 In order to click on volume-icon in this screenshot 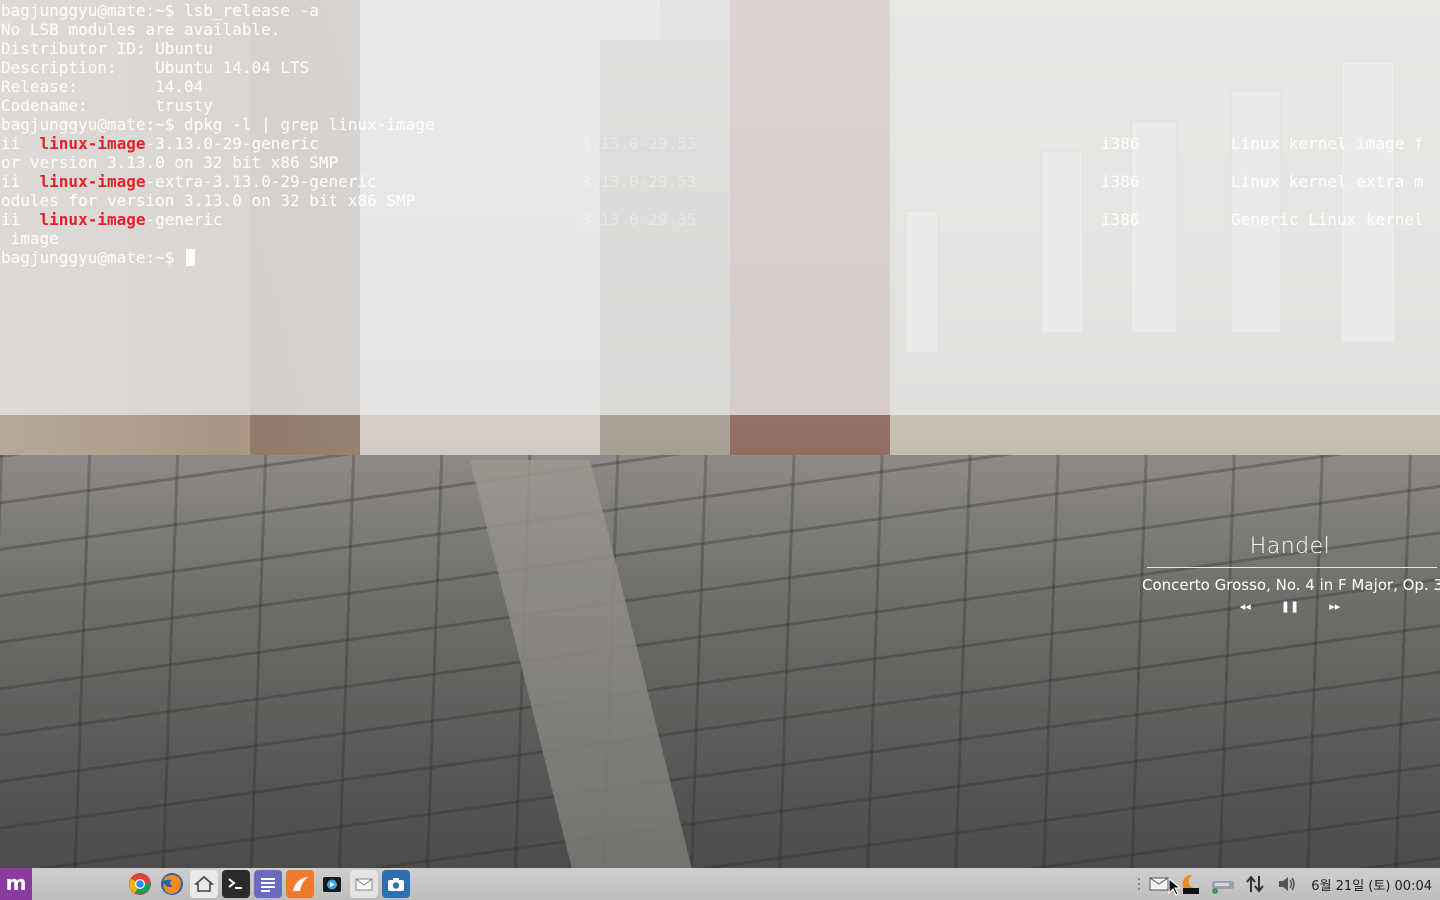, I will do `click(1287, 884)`.